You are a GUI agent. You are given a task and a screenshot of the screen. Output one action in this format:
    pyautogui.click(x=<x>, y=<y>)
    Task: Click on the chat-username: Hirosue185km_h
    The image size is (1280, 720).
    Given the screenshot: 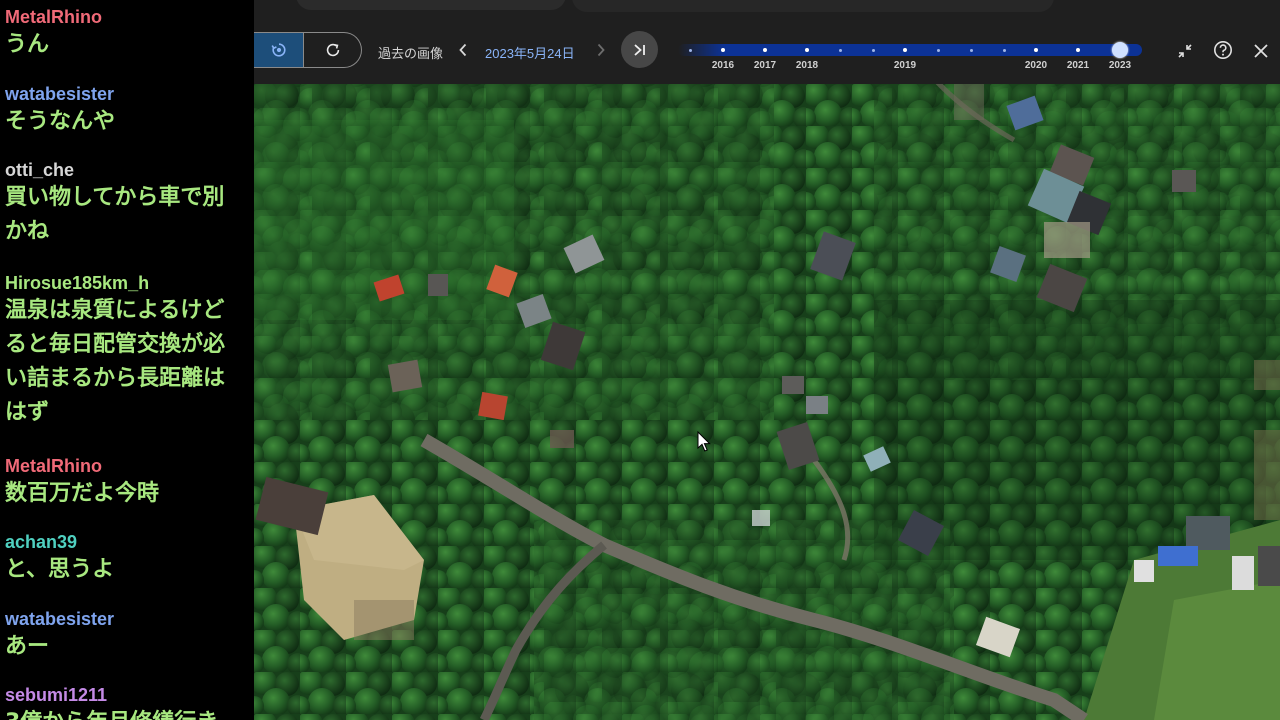 What is the action you would take?
    pyautogui.click(x=77, y=283)
    